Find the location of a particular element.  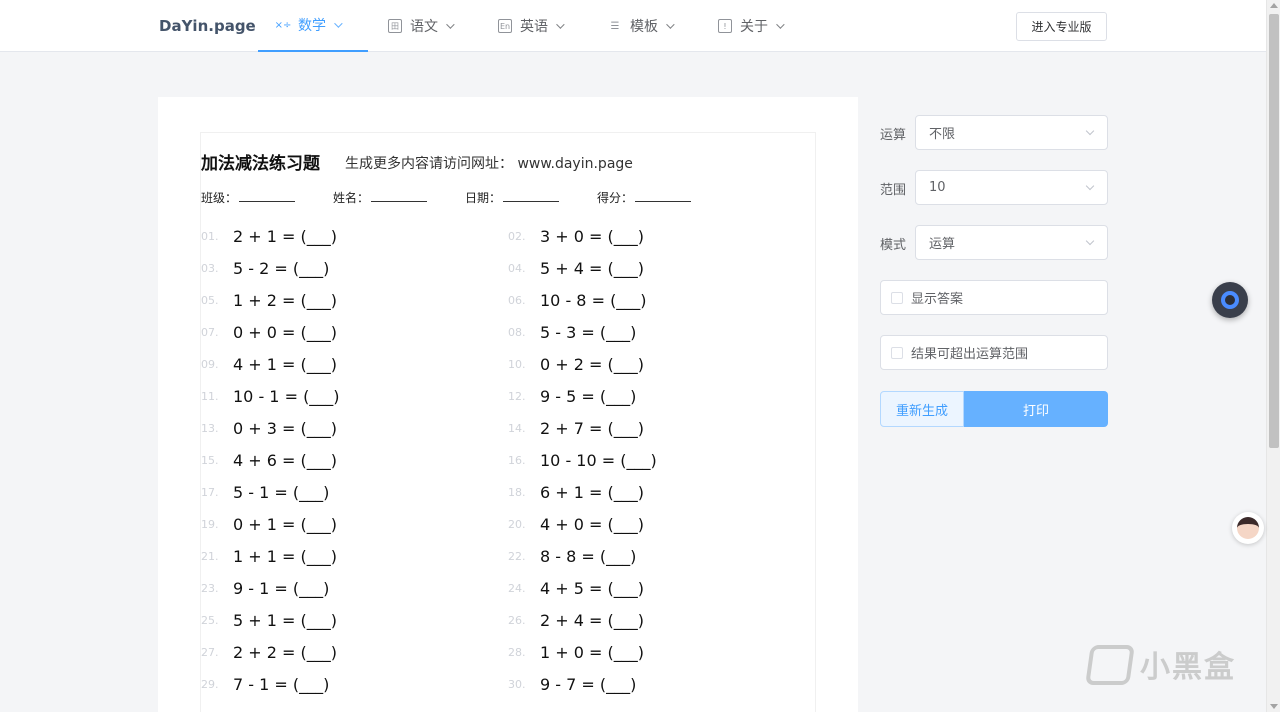

mode-select: 运算 is located at coordinates (1011, 242).